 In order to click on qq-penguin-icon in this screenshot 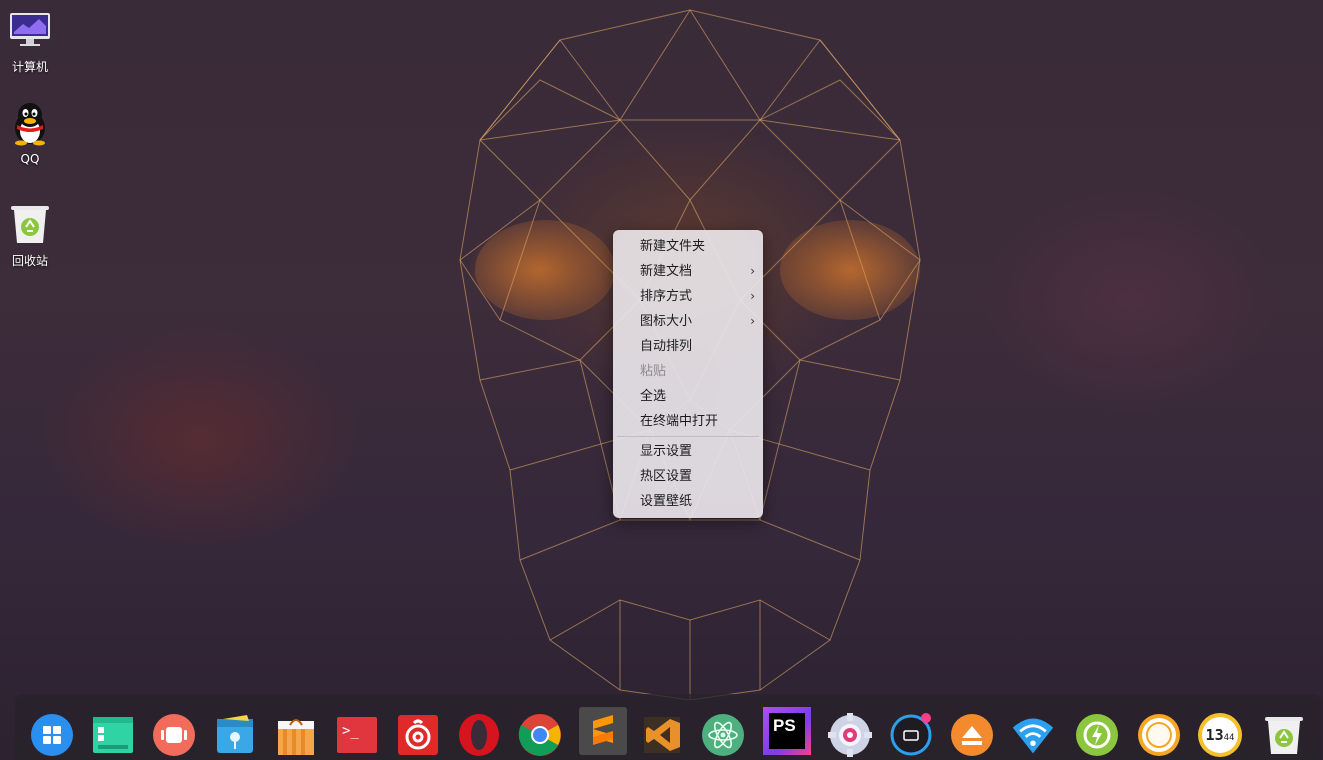, I will do `click(30, 124)`.